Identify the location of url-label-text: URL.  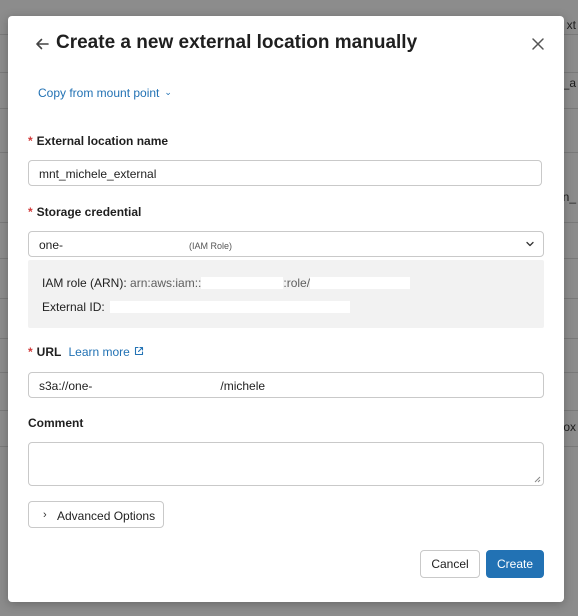
(49, 352).